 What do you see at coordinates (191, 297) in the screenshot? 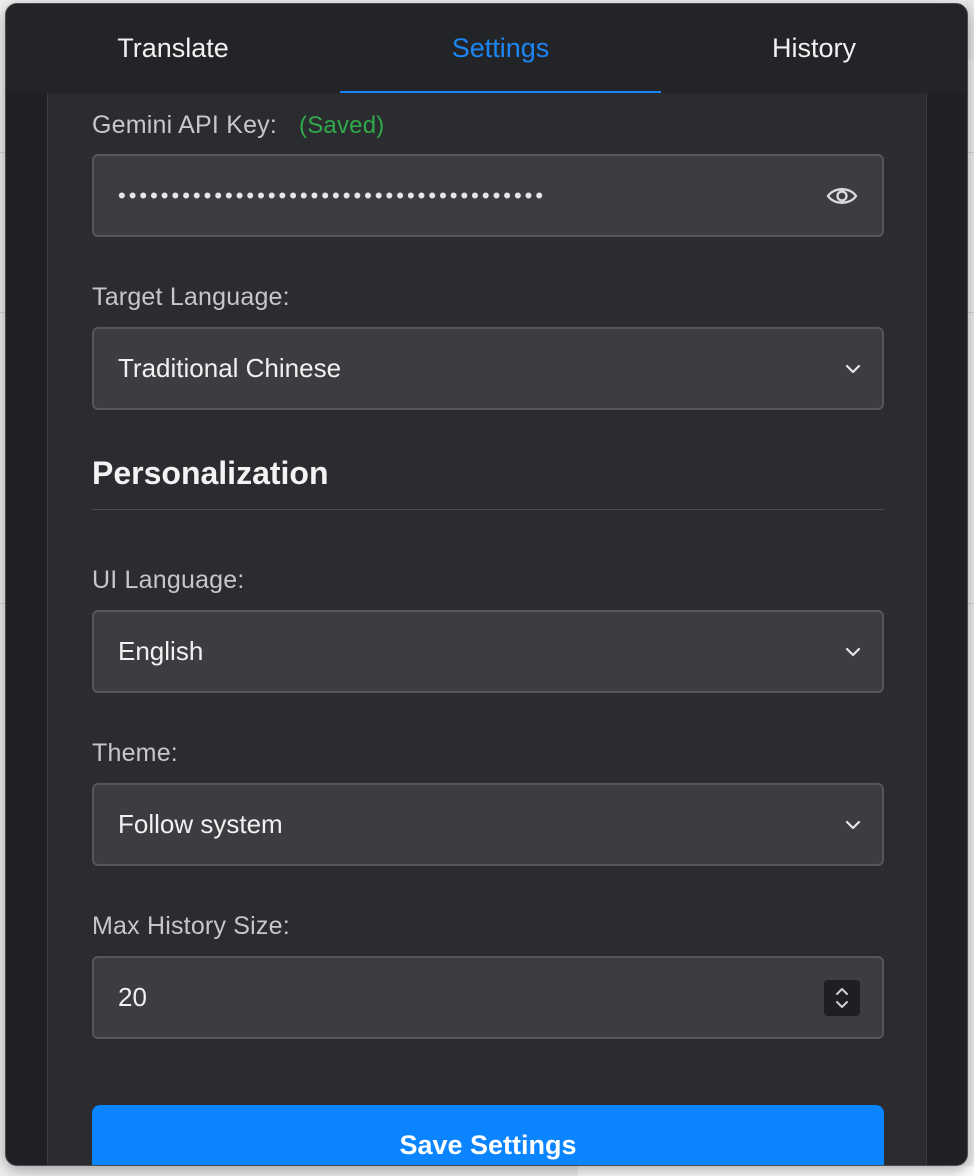
I see `target-language-label: Target Language:` at bounding box center [191, 297].